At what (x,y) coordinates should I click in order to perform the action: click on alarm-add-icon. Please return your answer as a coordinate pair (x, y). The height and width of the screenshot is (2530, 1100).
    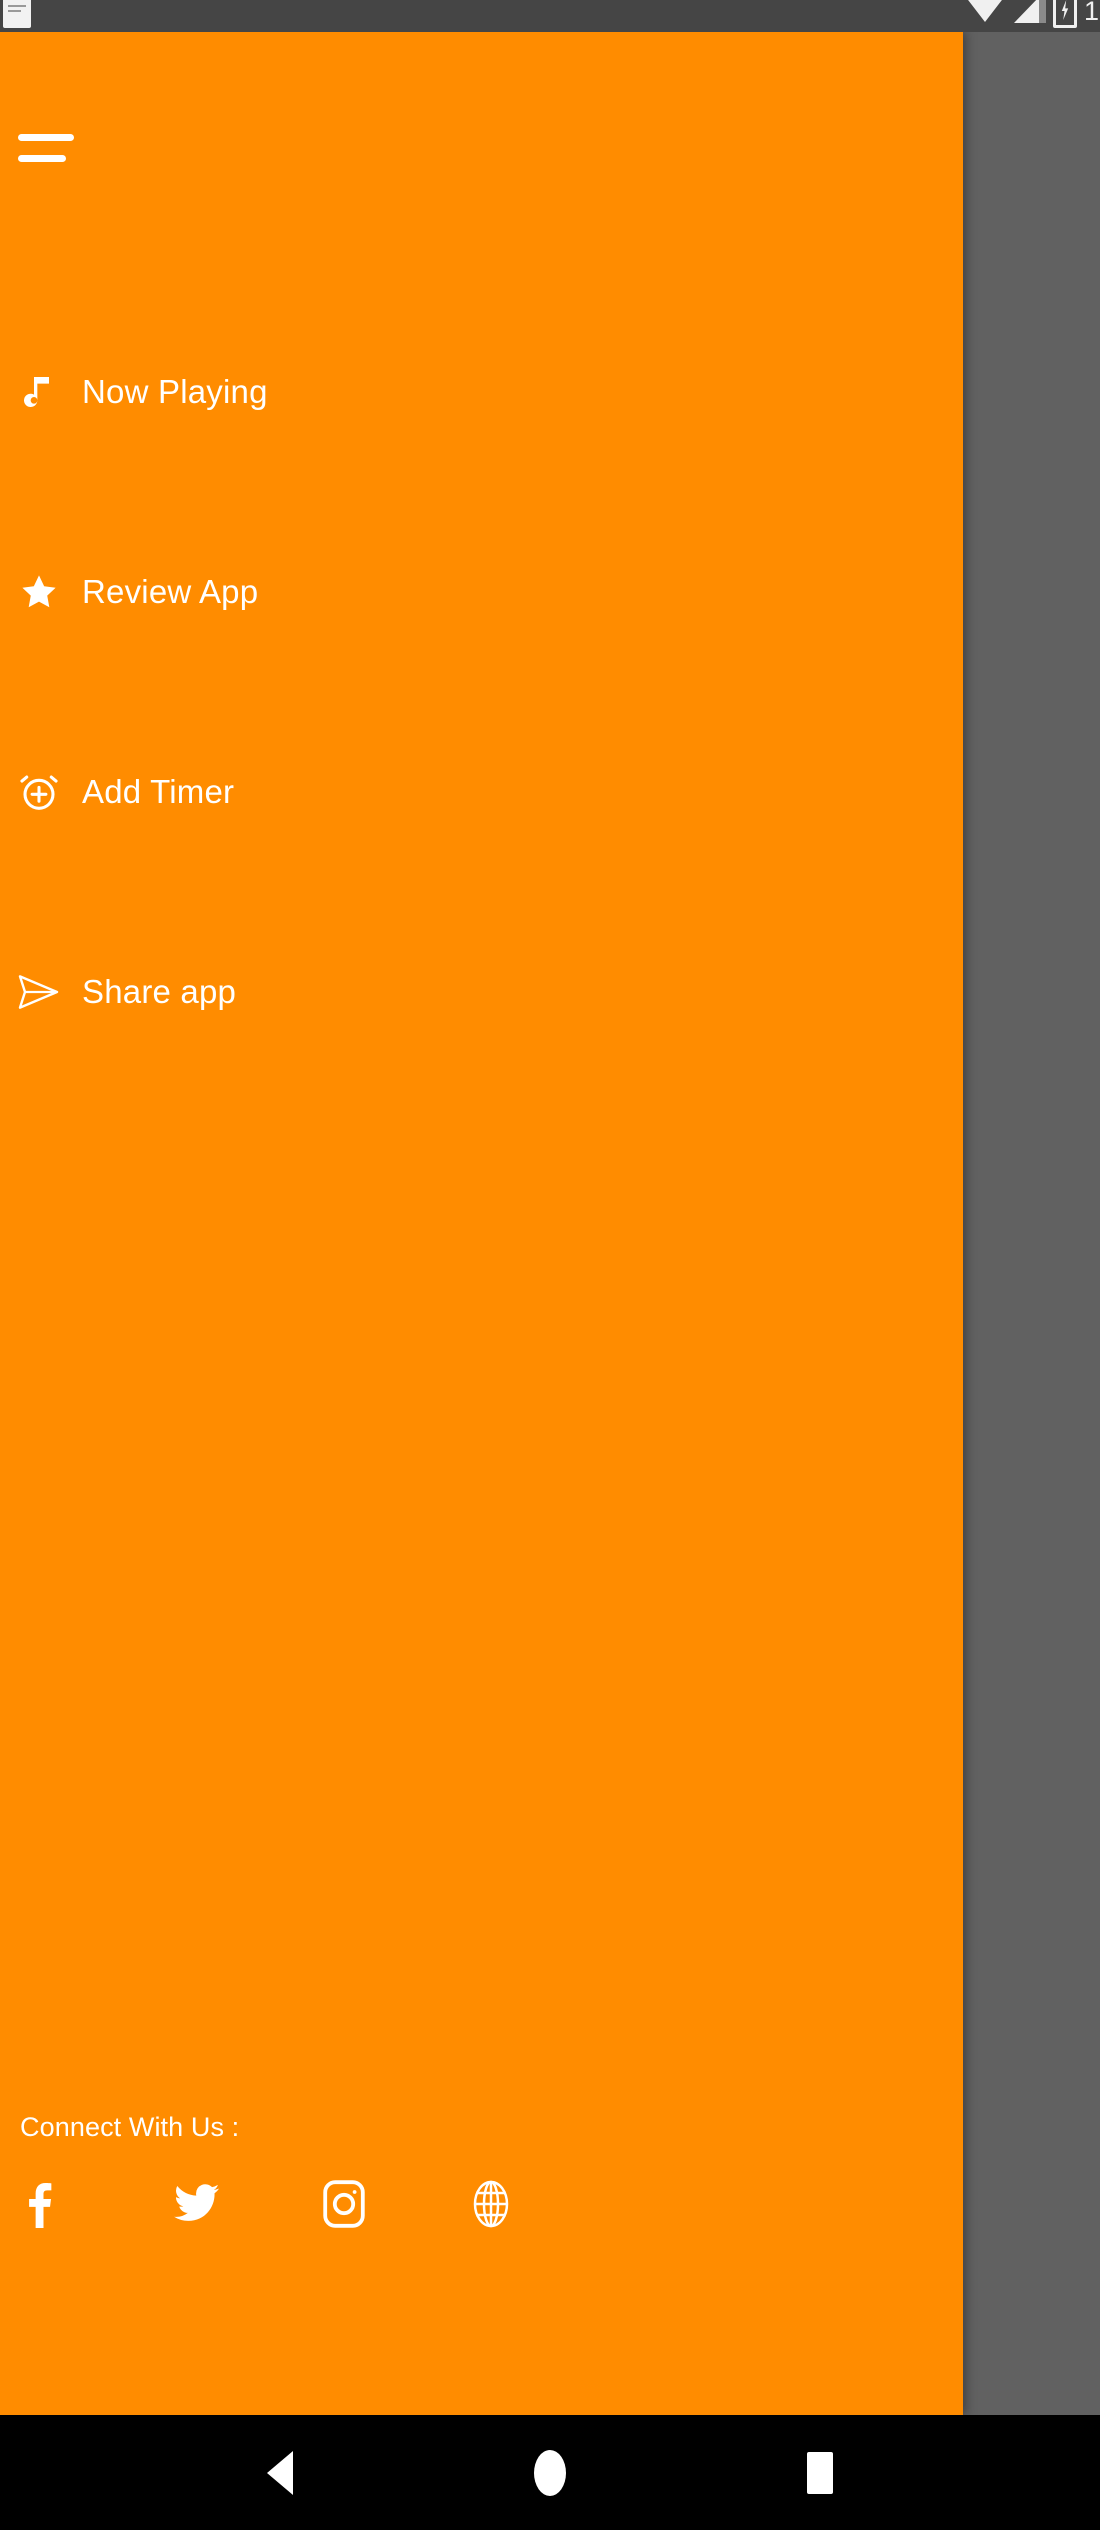
    Looking at the image, I should click on (39, 792).